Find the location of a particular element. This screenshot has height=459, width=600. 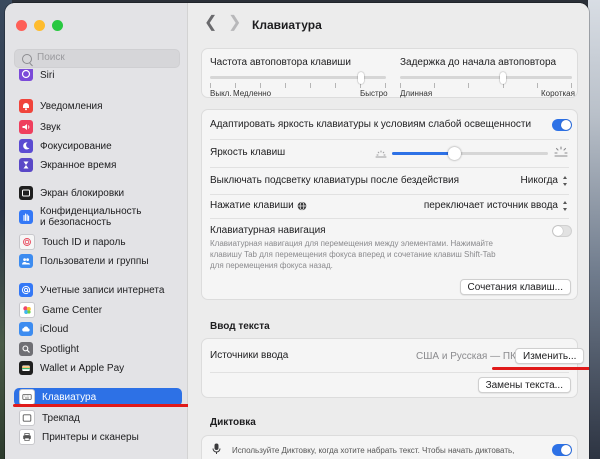

sidebar-item-label: Клавиатура is located at coordinates (69, 397).